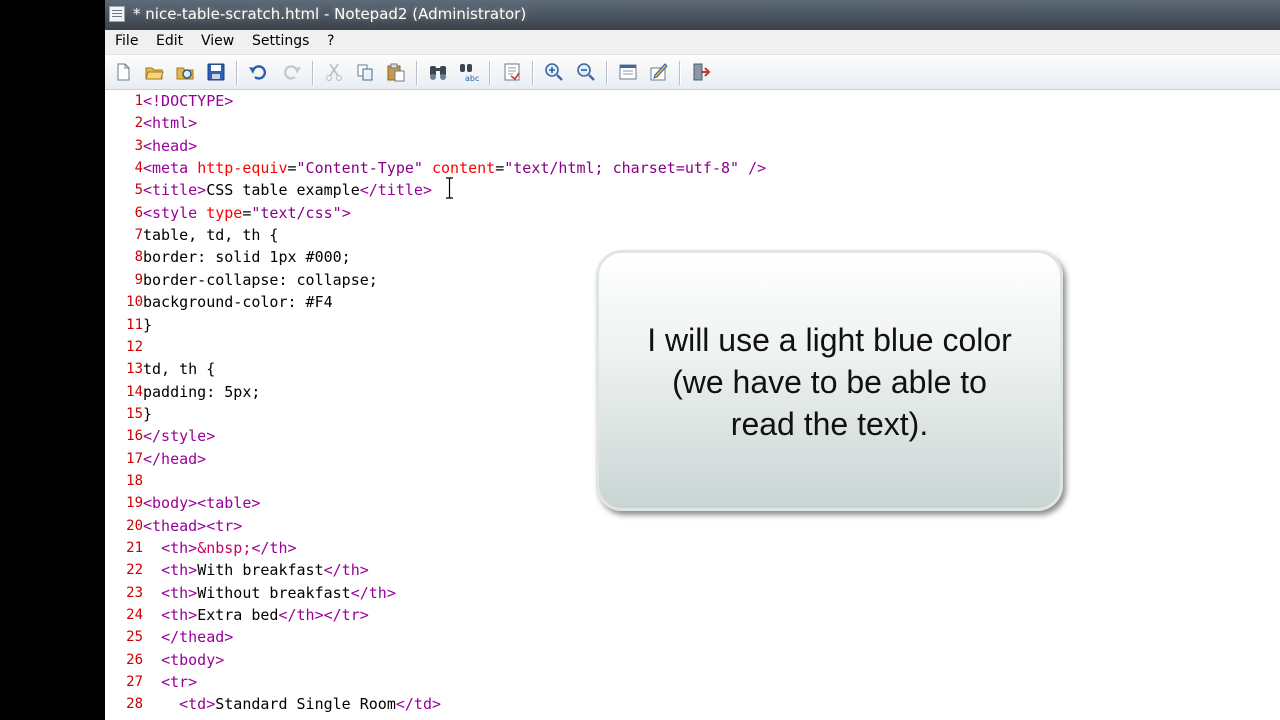 The width and height of the screenshot is (1280, 720). I want to click on code-token: http-equiv, so click(242, 168).